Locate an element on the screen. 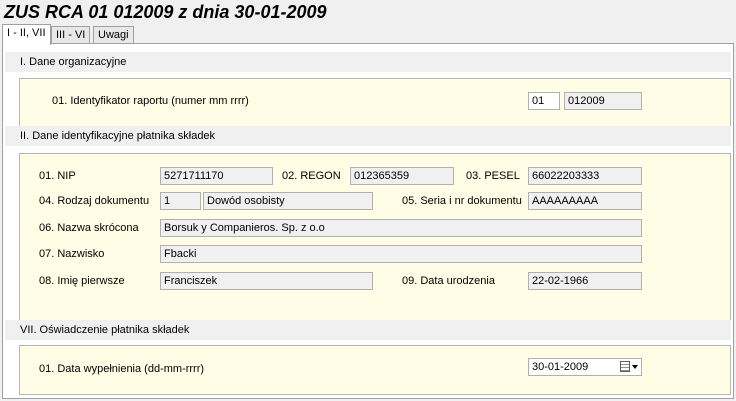  surname-field: Fbacki is located at coordinates (401, 254).